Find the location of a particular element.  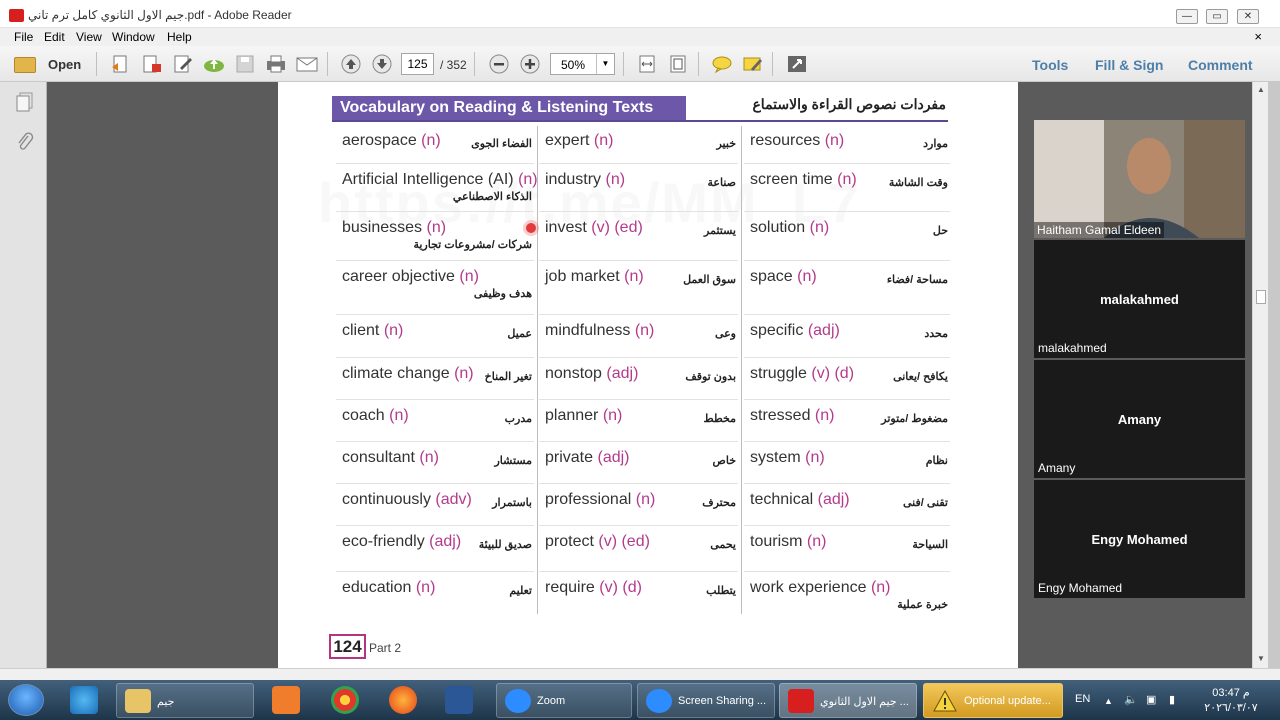

vocab-translation: الذكاء الاصطناعي is located at coordinates (492, 197).